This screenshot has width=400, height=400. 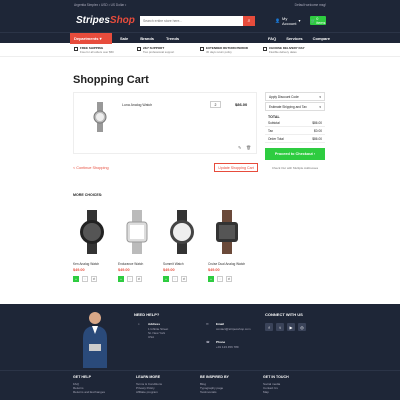 I want to click on product-price: $86.00, so click(x=241, y=104).